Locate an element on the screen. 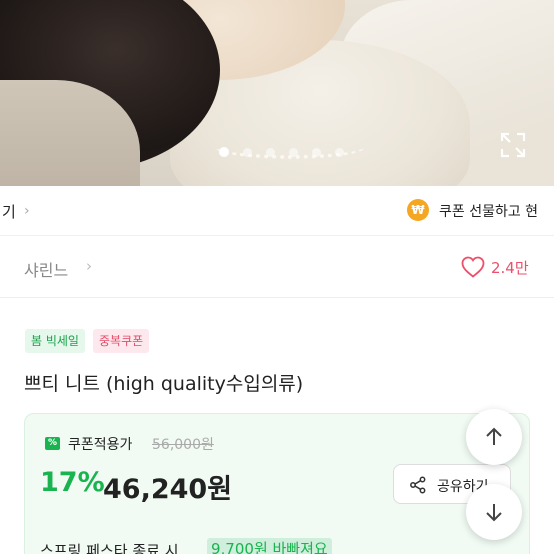 The height and width of the screenshot is (554, 554). coupon-gift-text: 쿠폰 선물하고 현 is located at coordinates (488, 211).